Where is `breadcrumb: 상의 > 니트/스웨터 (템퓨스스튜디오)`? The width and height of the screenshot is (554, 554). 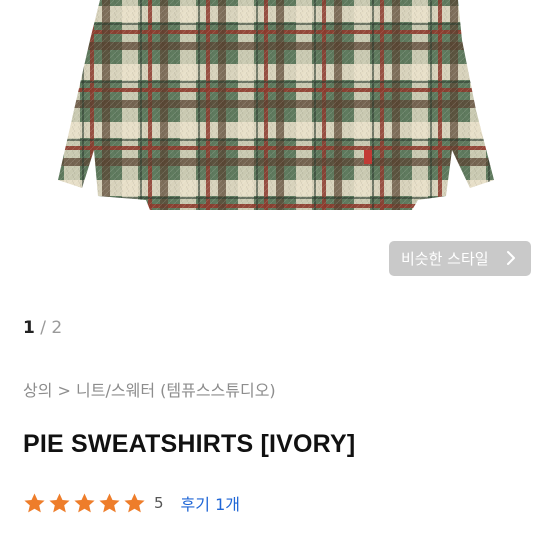 breadcrumb: 상의 > 니트/스웨터 (템퓨스스튜디오) is located at coordinates (149, 389).